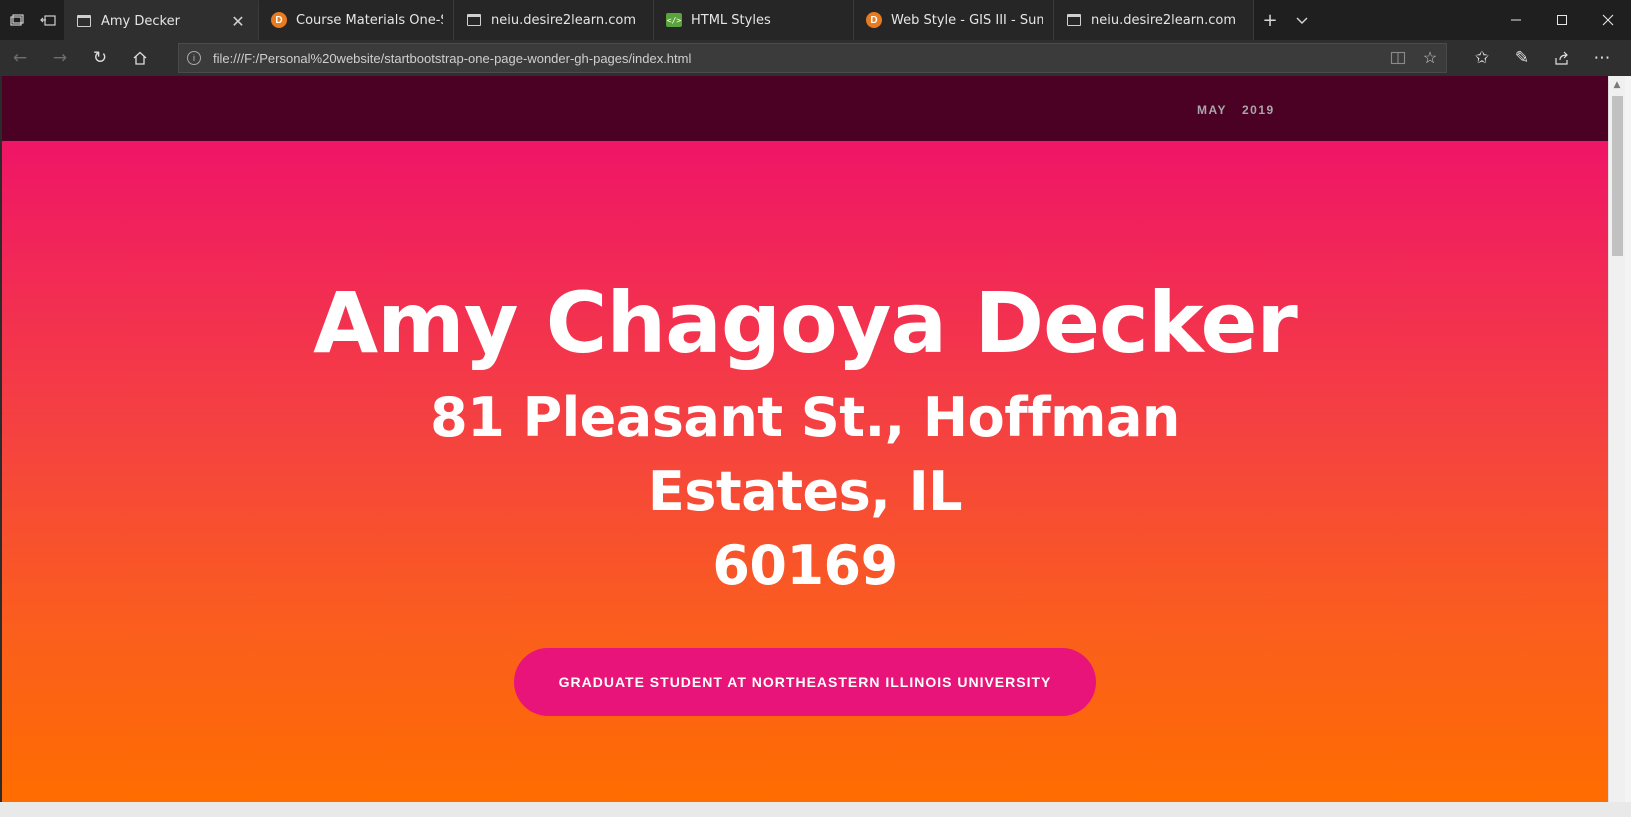 Image resolution: width=1631 pixels, height=817 pixels. I want to click on scroll-up-arrow-icon: ▲, so click(1617, 84).